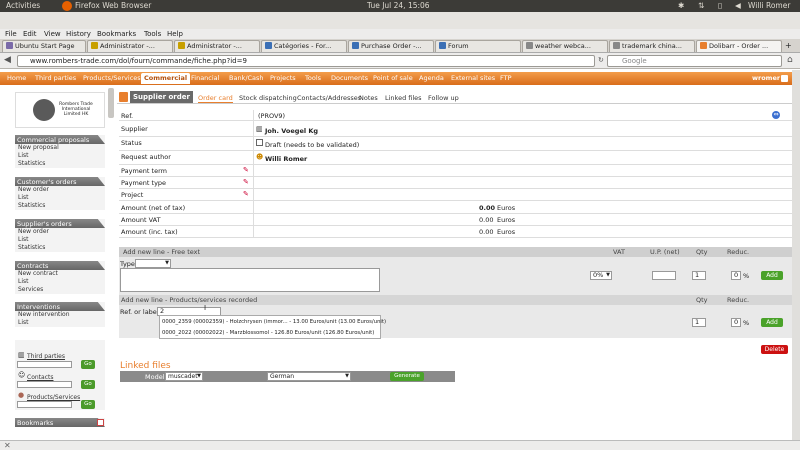  I want to click on menu-help: Help, so click(175, 34).